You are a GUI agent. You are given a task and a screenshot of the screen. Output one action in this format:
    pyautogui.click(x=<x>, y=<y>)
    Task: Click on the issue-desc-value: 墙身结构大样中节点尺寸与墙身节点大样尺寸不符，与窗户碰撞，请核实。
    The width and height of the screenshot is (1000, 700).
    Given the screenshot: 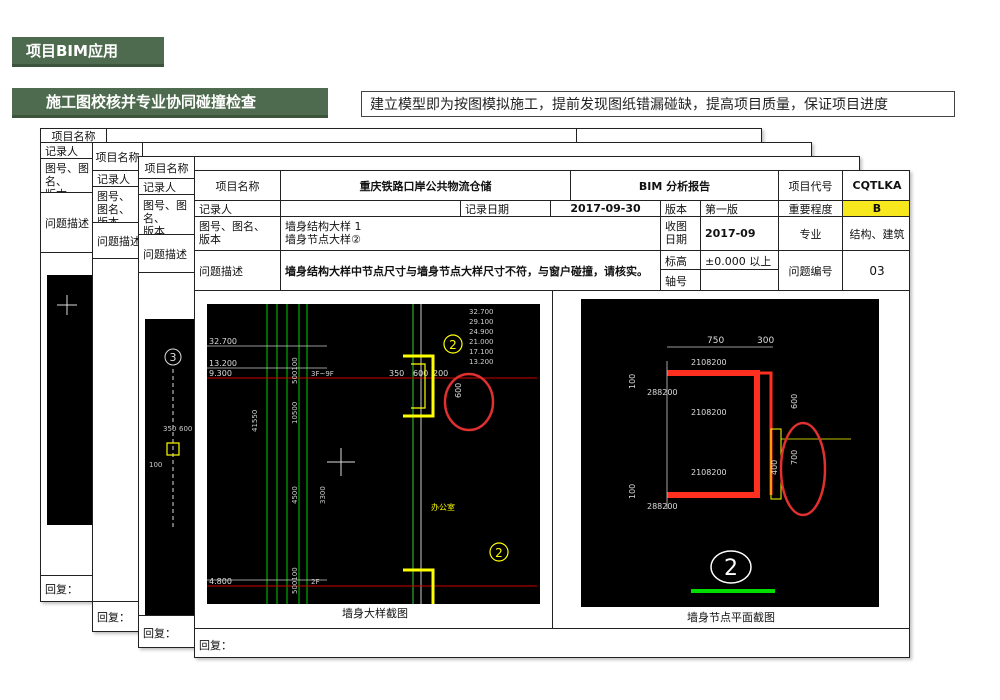 What is the action you would take?
    pyautogui.click(x=471, y=270)
    